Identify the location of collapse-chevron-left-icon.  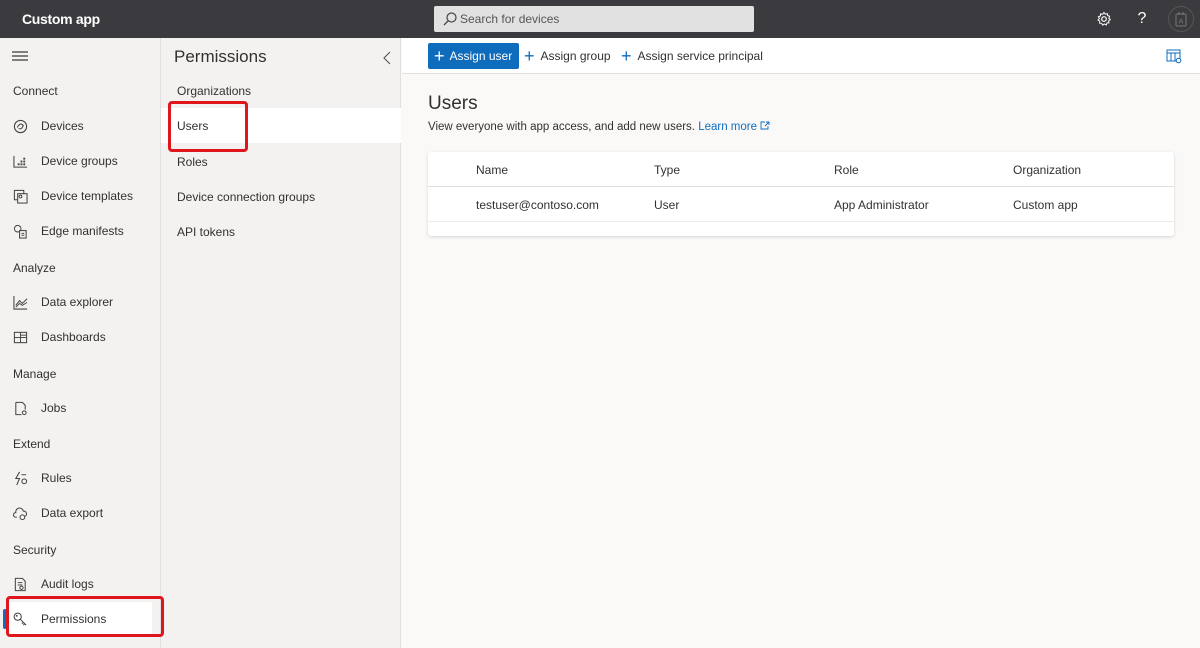
(387, 58).